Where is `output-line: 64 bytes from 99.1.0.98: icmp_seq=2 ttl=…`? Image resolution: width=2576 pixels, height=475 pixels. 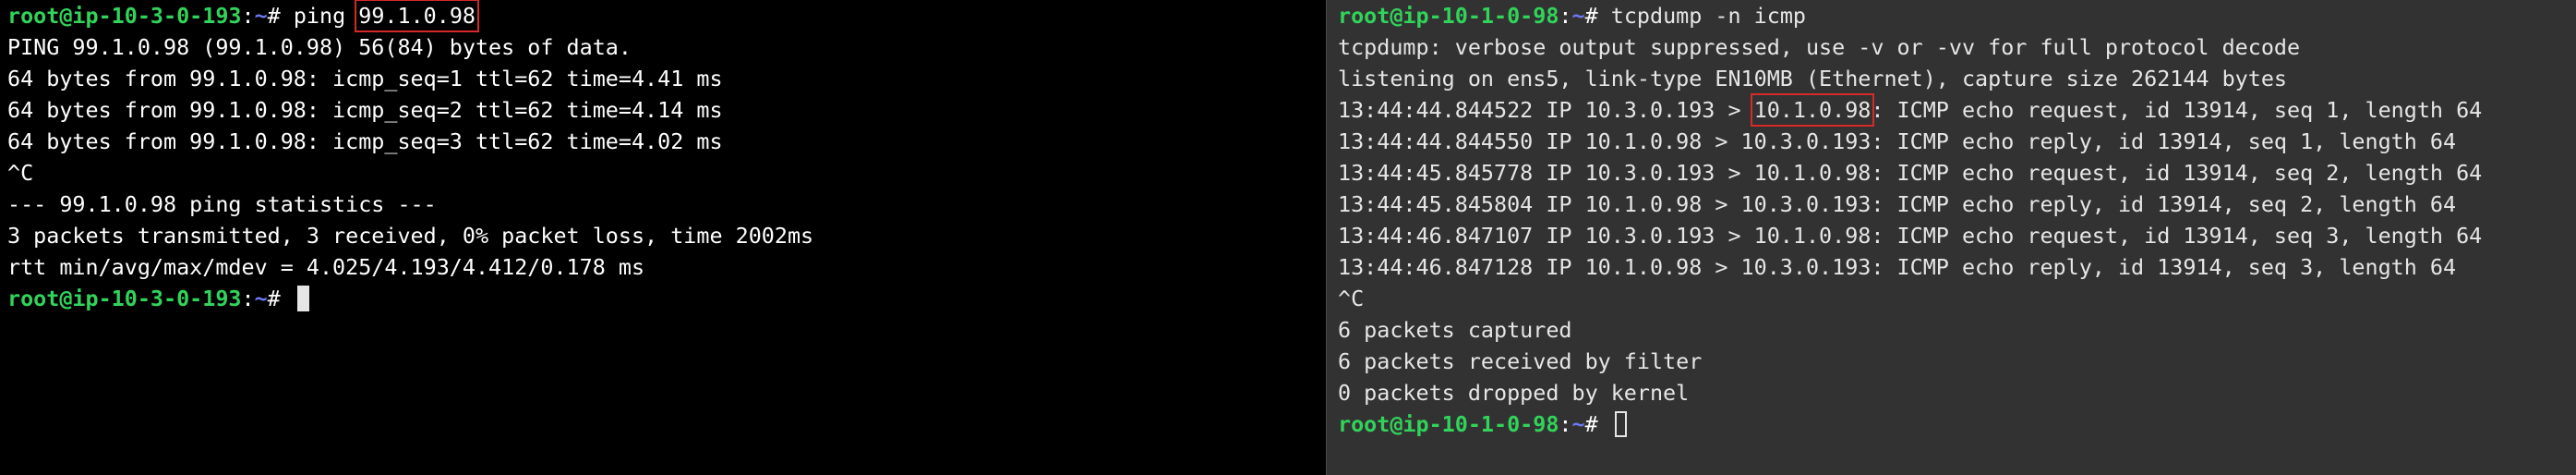
output-line: 64 bytes from 99.1.0.98: icmp_seq=2 ttl=… is located at coordinates (365, 110).